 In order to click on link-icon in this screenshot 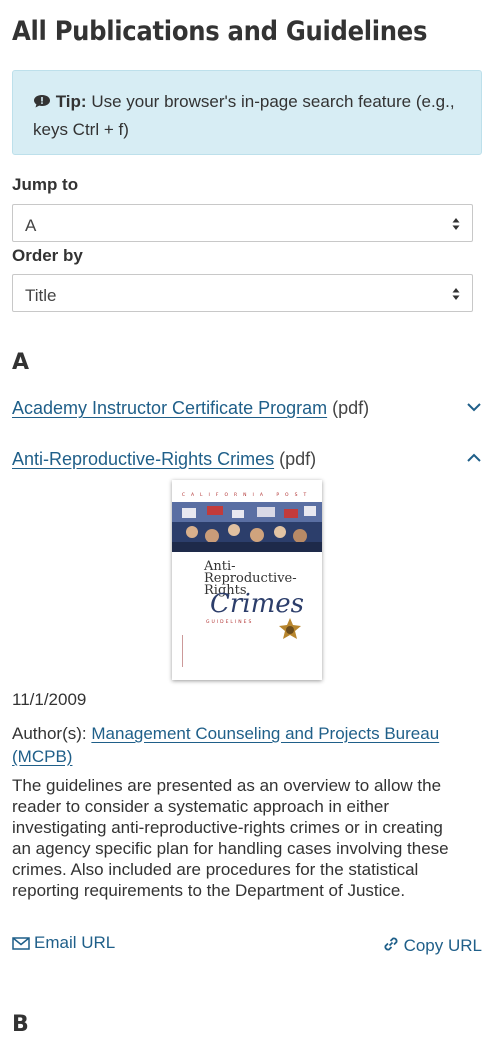, I will do `click(391, 944)`.